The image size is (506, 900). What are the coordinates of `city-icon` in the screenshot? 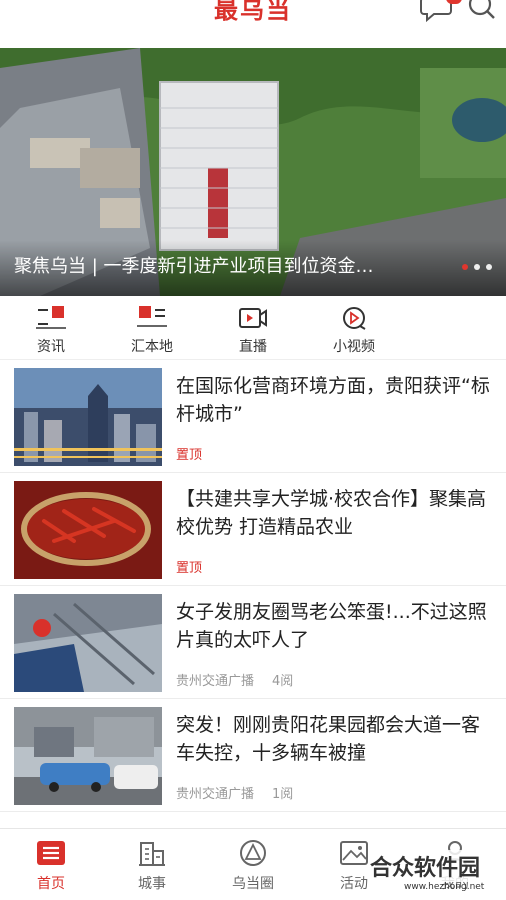 It's located at (152, 854).